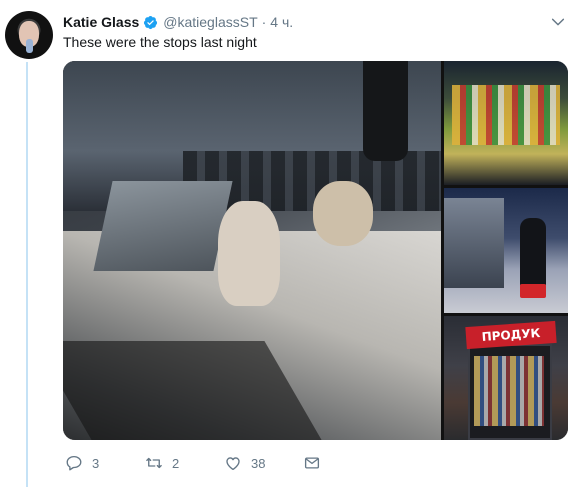  I want to click on tweet-header: Katie Glass @katieglassST · 4 ч., so click(178, 22).